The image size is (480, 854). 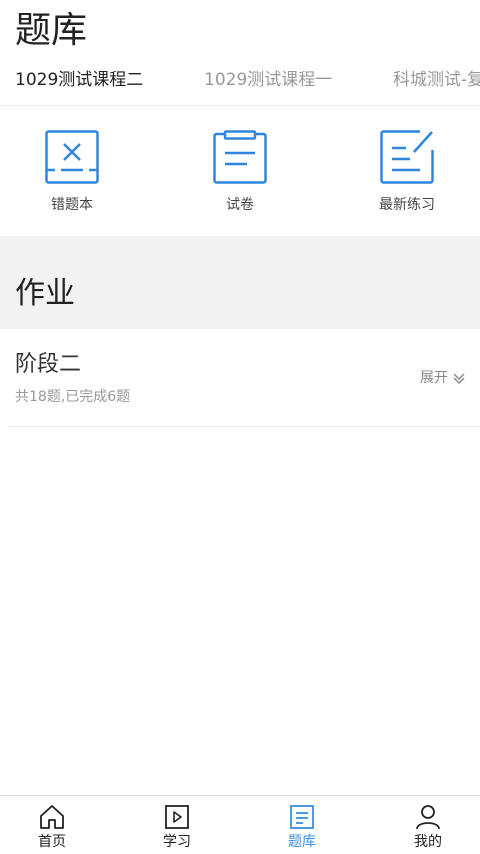 I want to click on homework-section-header: 作业, so click(x=240, y=282).